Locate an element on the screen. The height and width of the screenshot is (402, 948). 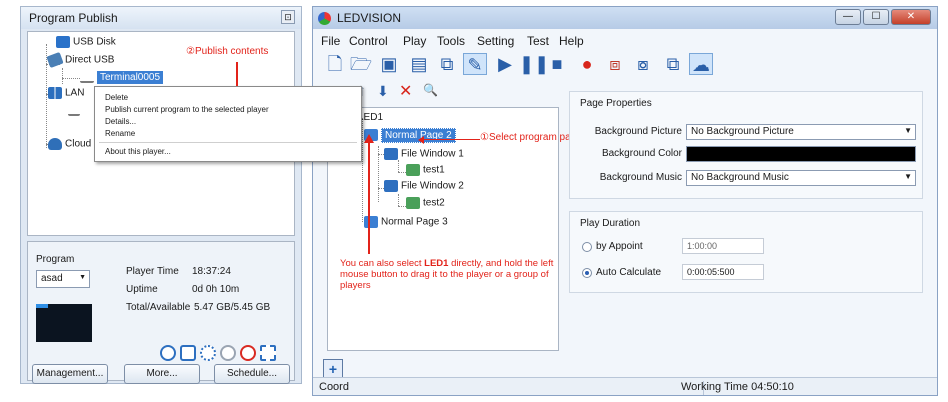
storage-label: Total/Available is located at coordinates (158, 307).